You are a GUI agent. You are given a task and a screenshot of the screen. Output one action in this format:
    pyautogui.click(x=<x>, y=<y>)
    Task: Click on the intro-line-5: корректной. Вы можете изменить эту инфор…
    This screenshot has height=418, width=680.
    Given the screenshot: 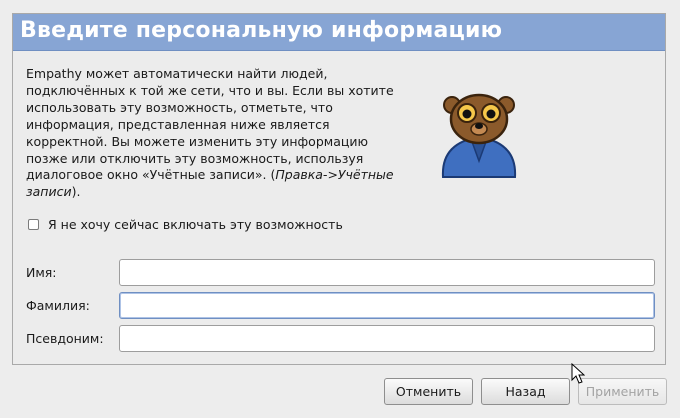 What is the action you would take?
    pyautogui.click(x=197, y=141)
    